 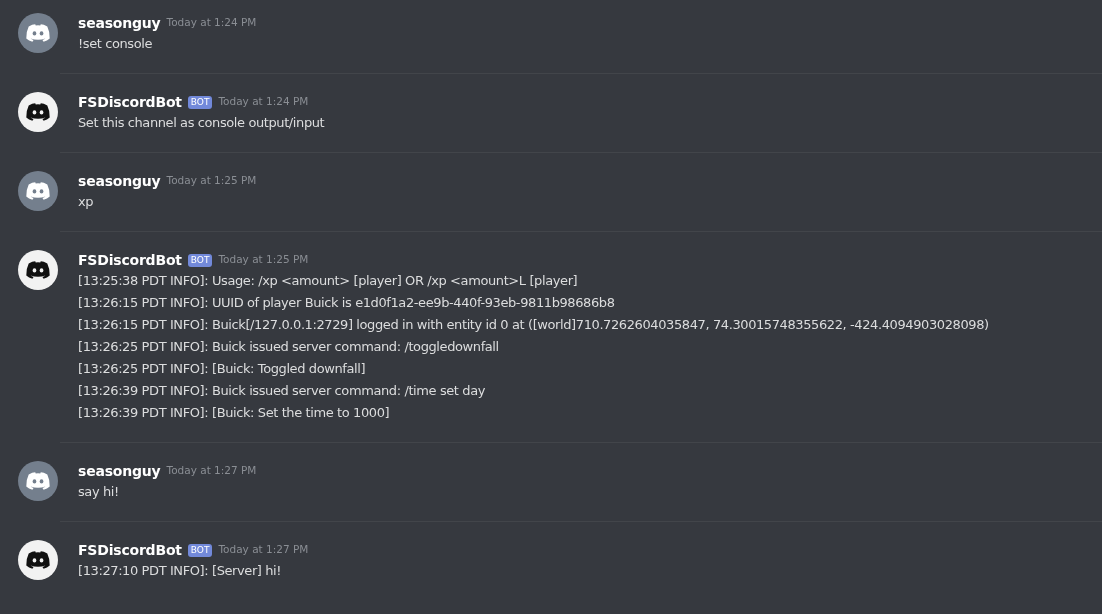 What do you see at coordinates (201, 123) in the screenshot?
I see `message-text: Set this channel as console output/input` at bounding box center [201, 123].